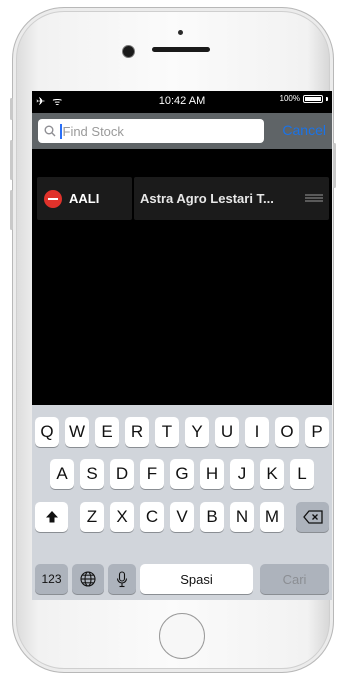 The image size is (344, 677). Describe the element at coordinates (122, 474) in the screenshot. I see `key-d: D` at that location.